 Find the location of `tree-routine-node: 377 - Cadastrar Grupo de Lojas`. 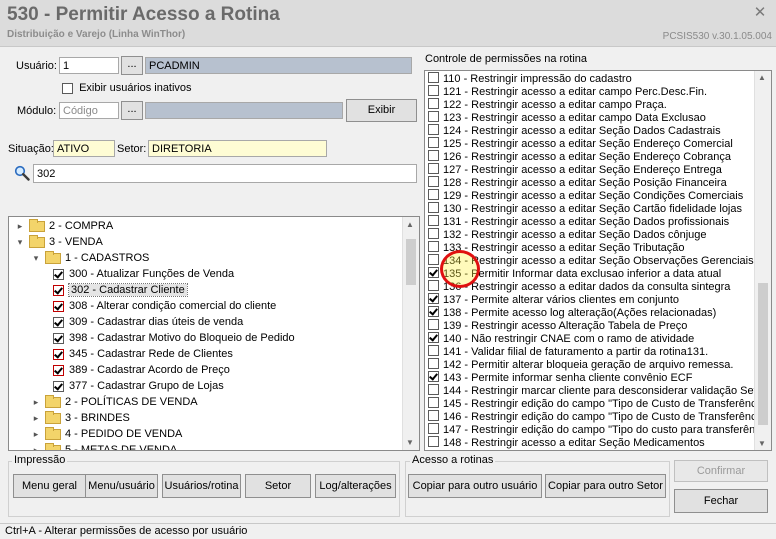

tree-routine-node: 377 - Cadastrar Grupo de Lojas is located at coordinates (138, 386).